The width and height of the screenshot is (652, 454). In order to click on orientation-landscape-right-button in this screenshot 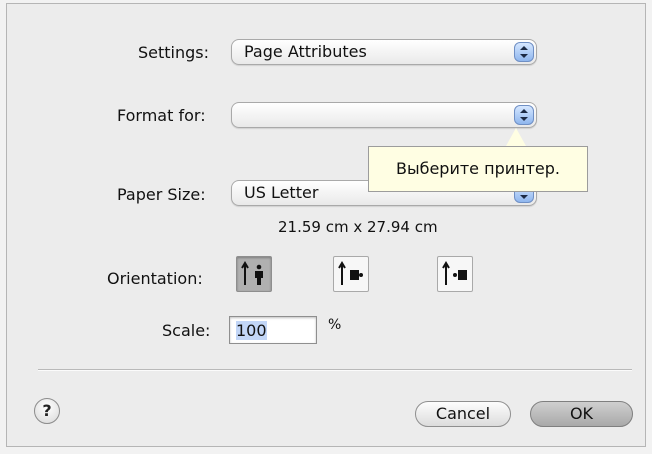, I will do `click(455, 274)`.